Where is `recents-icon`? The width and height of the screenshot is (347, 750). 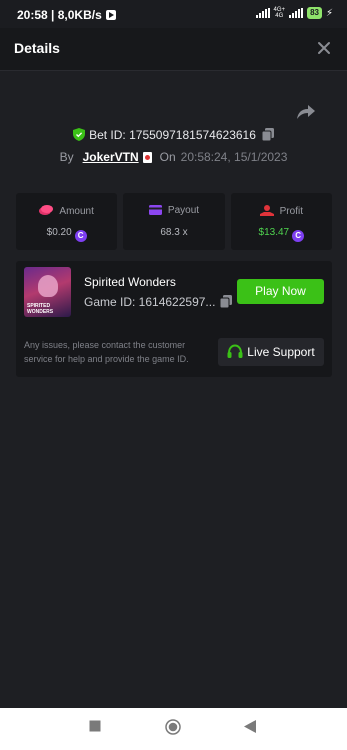 recents-icon is located at coordinates (95, 726).